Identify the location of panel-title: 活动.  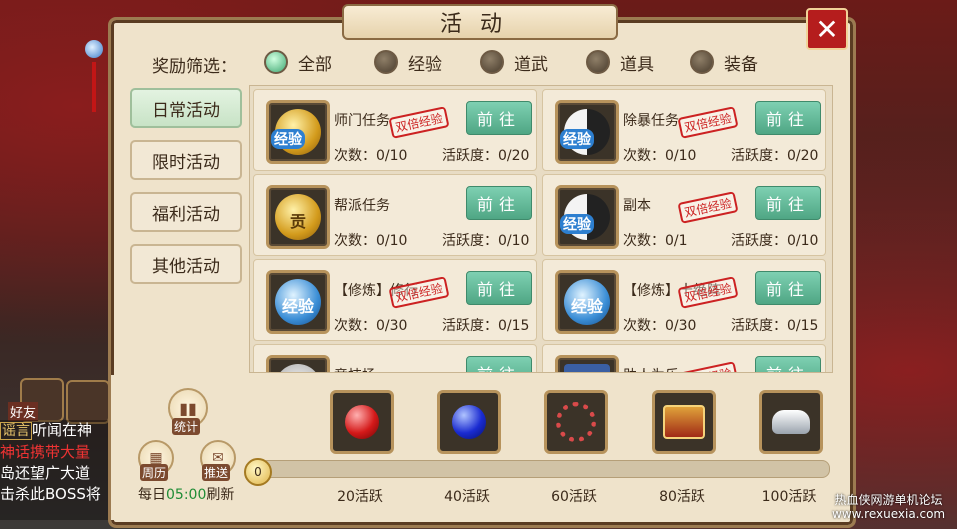
(479, 24).